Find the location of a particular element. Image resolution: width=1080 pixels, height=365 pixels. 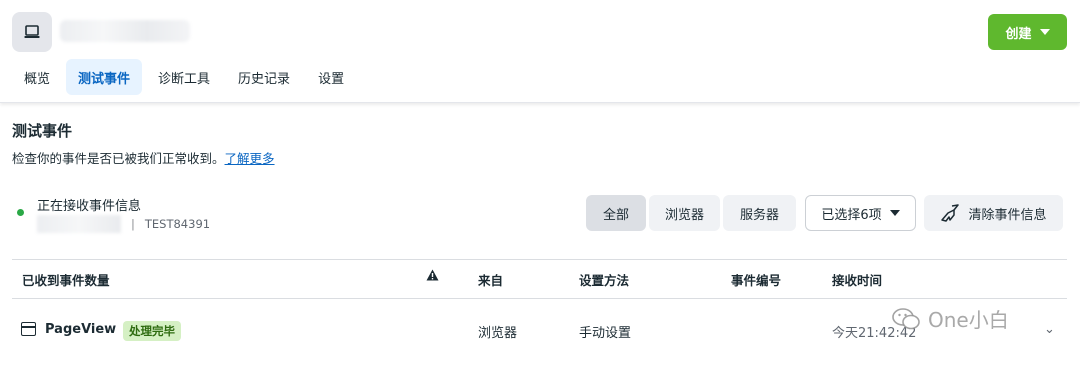

wechat-icon is located at coordinates (906, 318).